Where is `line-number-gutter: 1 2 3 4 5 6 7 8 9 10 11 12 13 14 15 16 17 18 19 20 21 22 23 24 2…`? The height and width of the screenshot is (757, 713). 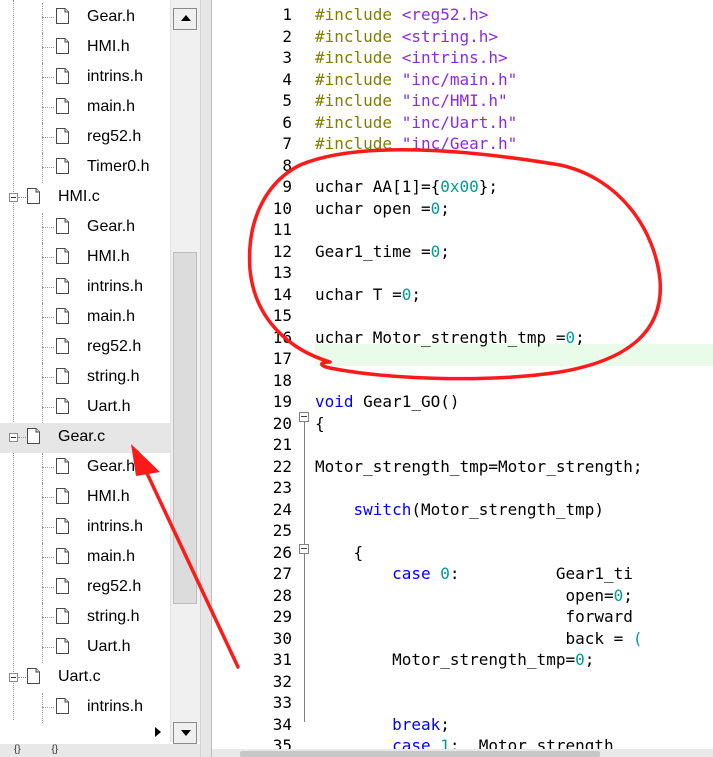 line-number-gutter: 1 2 3 4 5 6 7 8 9 10 11 12 13 14 15 16 17 18 19 20 21 22 23 24 2… is located at coordinates (254, 374).